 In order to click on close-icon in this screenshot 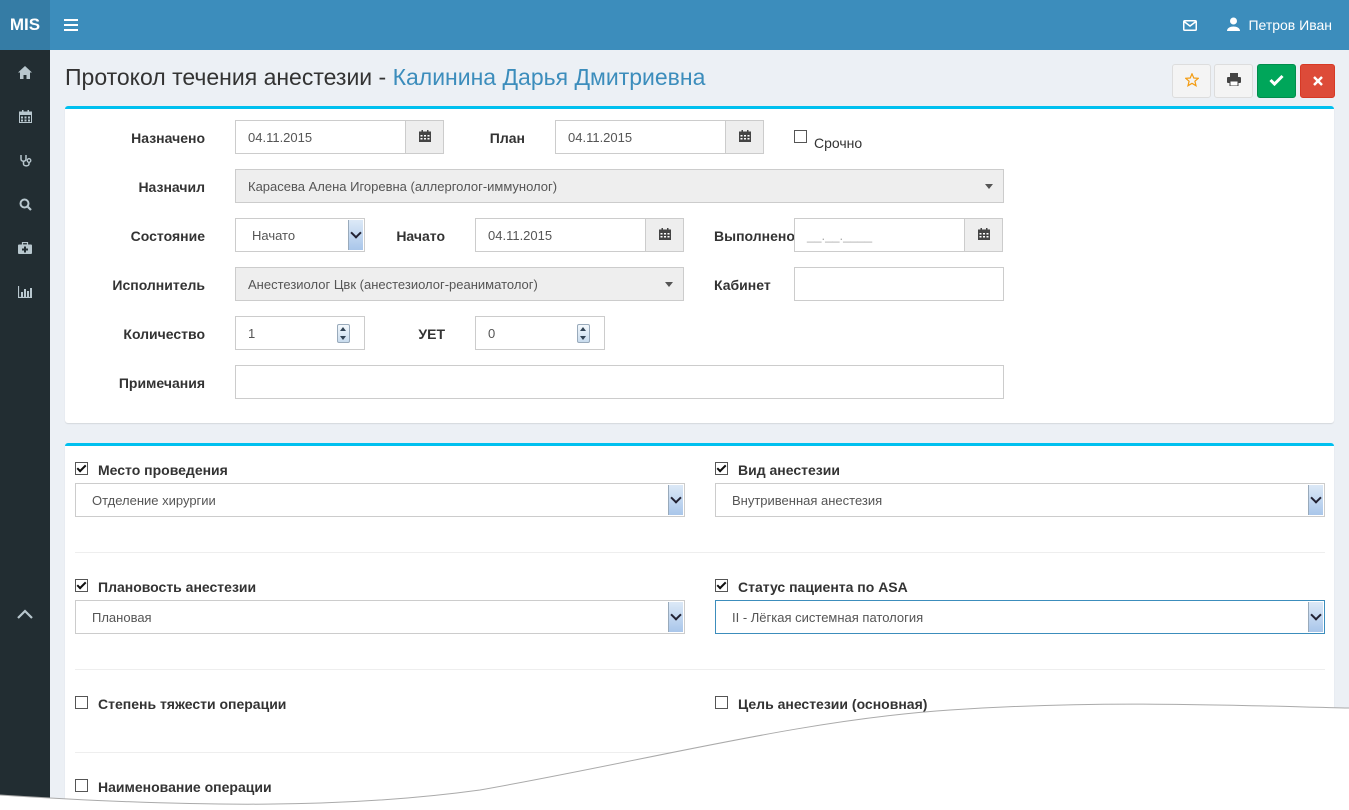, I will do `click(1317, 81)`.